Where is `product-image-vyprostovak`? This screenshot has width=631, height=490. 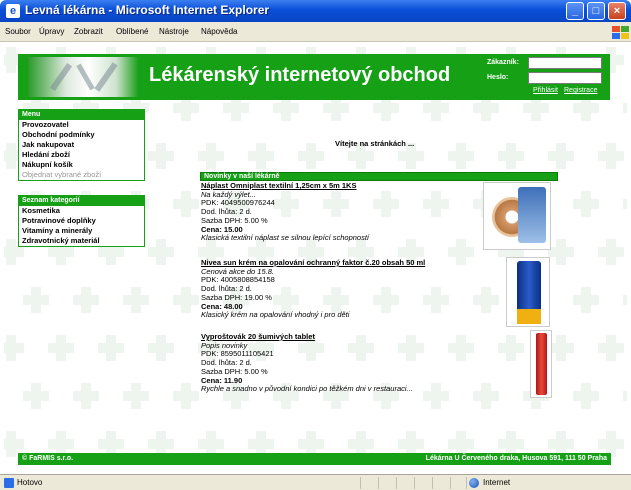 product-image-vyprostovak is located at coordinates (541, 364).